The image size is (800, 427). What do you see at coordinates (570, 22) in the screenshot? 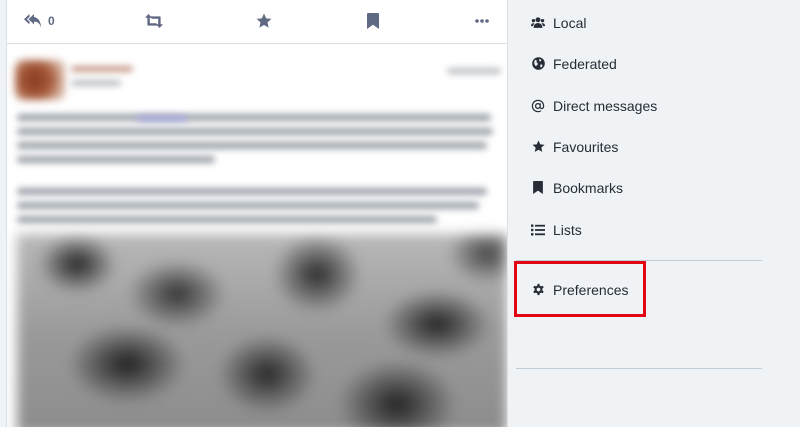
I see `nav-item-label: Local` at bounding box center [570, 22].